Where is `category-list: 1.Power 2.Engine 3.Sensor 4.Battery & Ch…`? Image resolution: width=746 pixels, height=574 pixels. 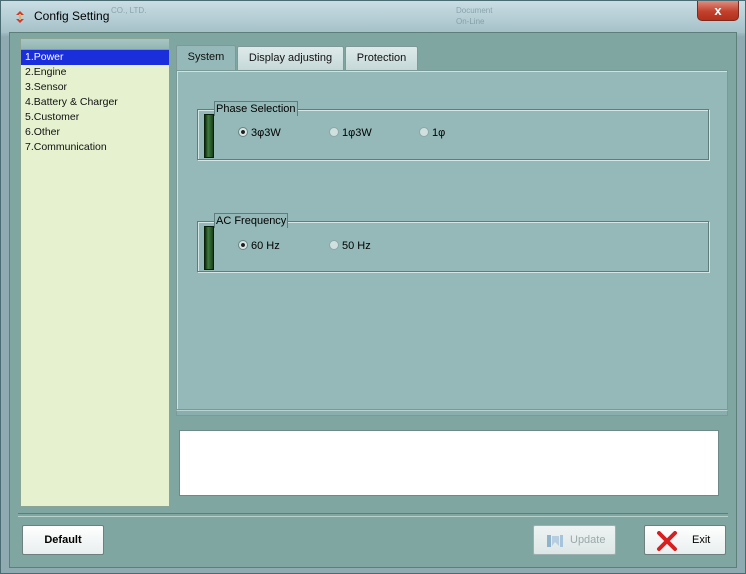
category-list: 1.Power 2.Engine 3.Sensor 4.Battery & Ch… is located at coordinates (95, 102).